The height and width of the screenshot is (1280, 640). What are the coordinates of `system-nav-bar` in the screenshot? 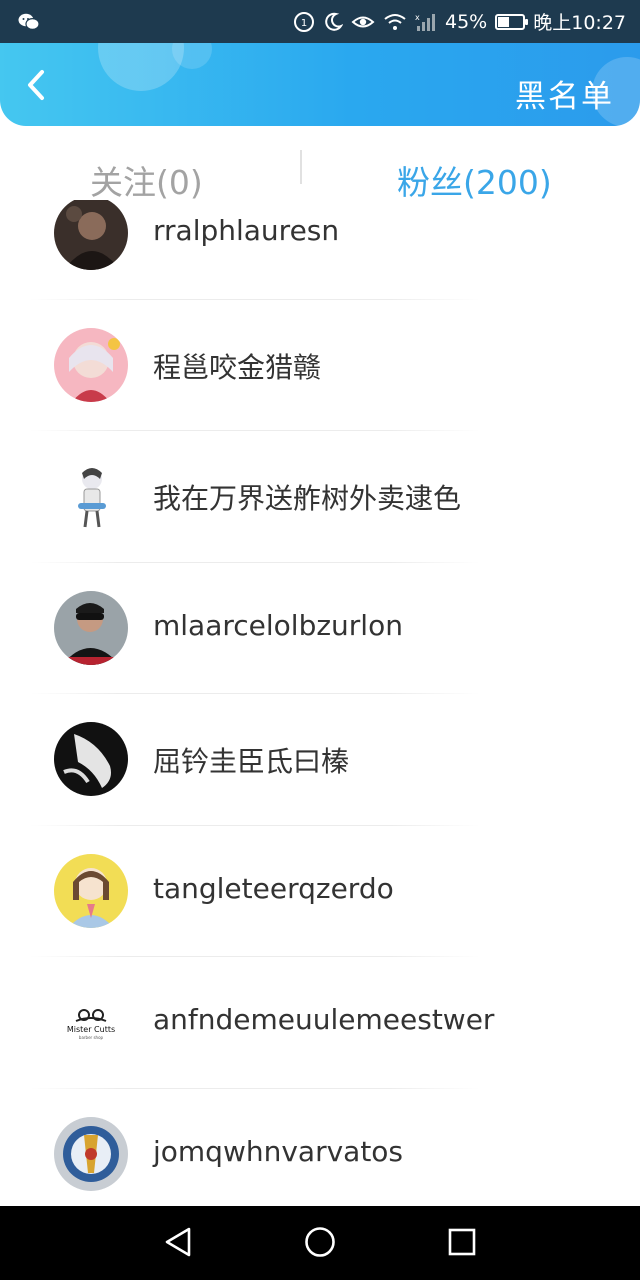 It's located at (320, 1243).